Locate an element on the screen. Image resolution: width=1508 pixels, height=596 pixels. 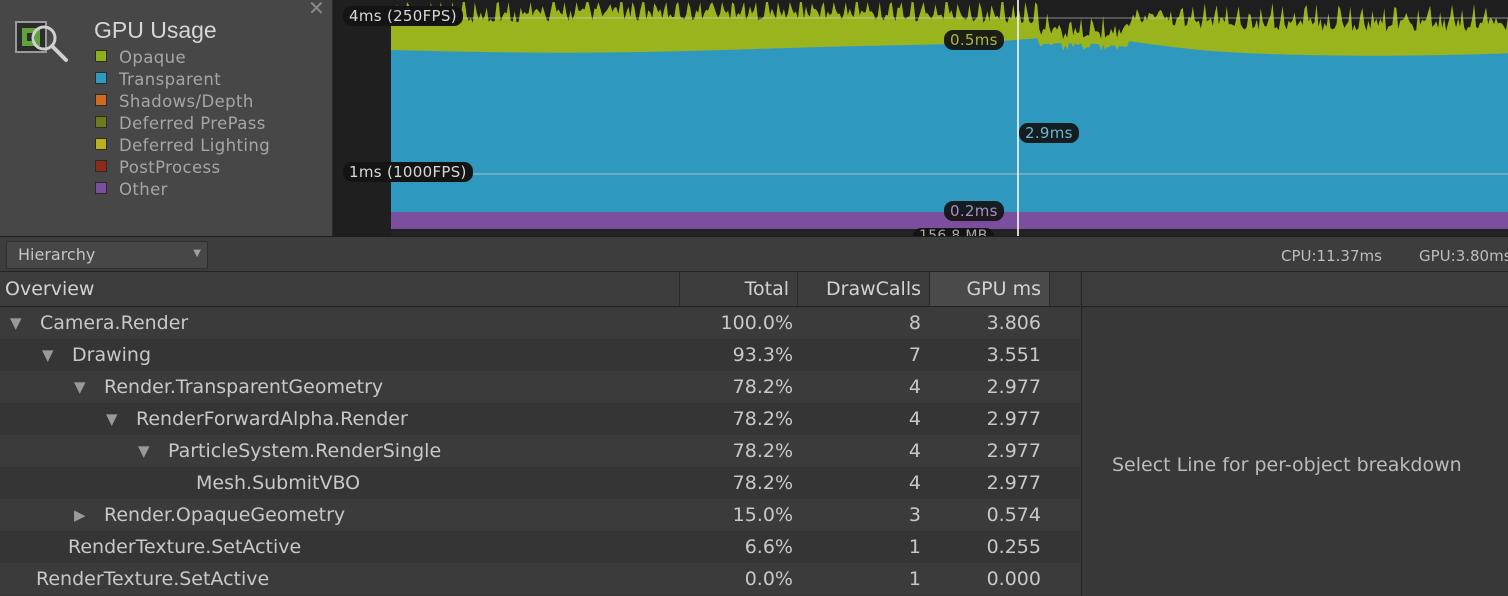
table-header: Overview Total DrawCalls GPU ms is located at coordinates (540, 289).